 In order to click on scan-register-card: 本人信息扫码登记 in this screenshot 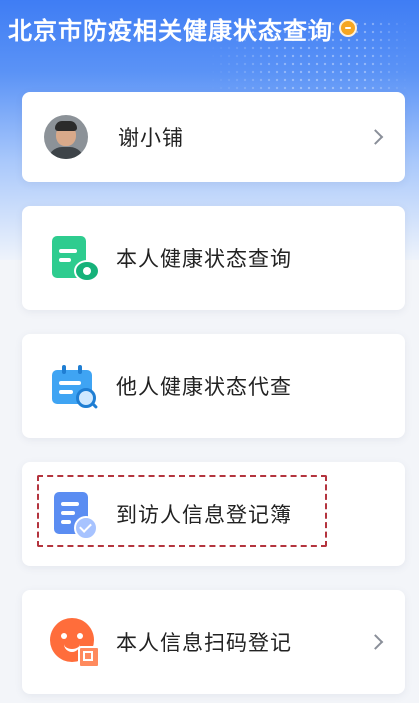, I will do `click(213, 642)`.